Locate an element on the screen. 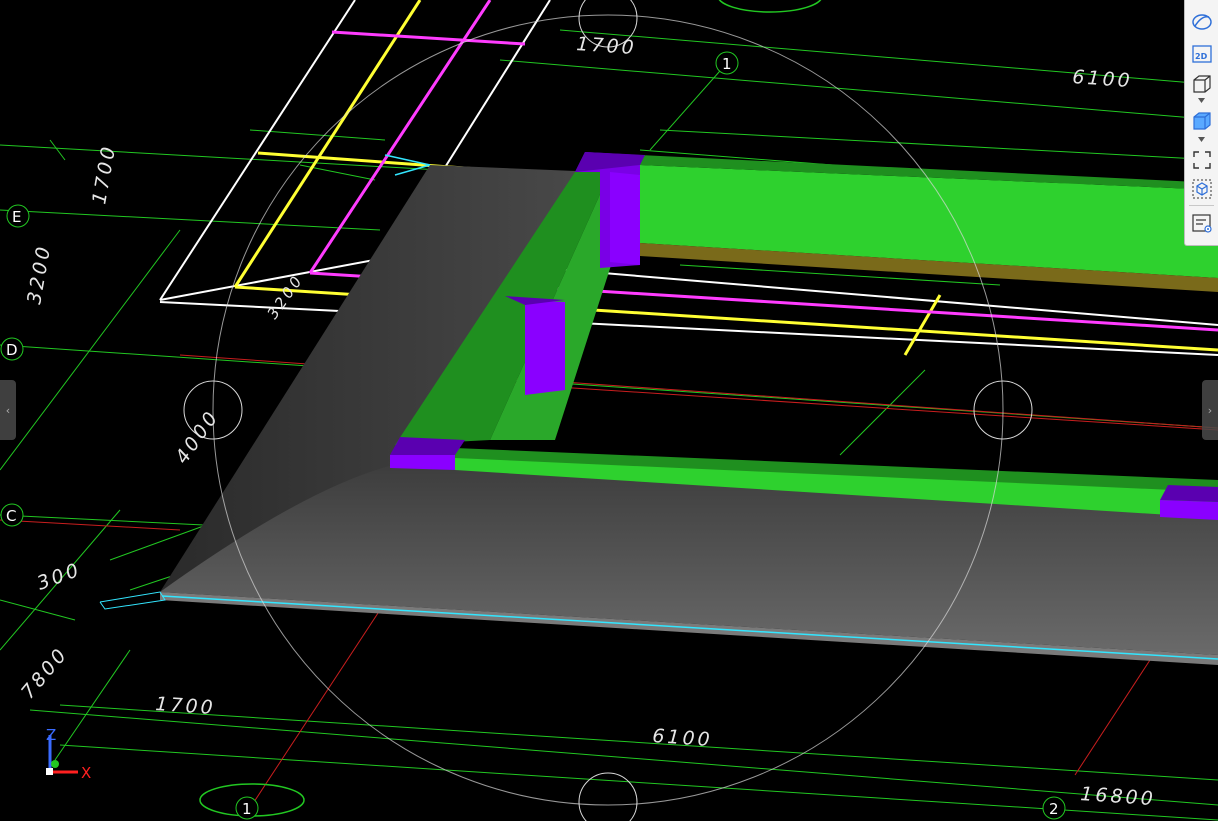 The image size is (1218, 821). view-toolbar: 2D is located at coordinates (1201, 123).